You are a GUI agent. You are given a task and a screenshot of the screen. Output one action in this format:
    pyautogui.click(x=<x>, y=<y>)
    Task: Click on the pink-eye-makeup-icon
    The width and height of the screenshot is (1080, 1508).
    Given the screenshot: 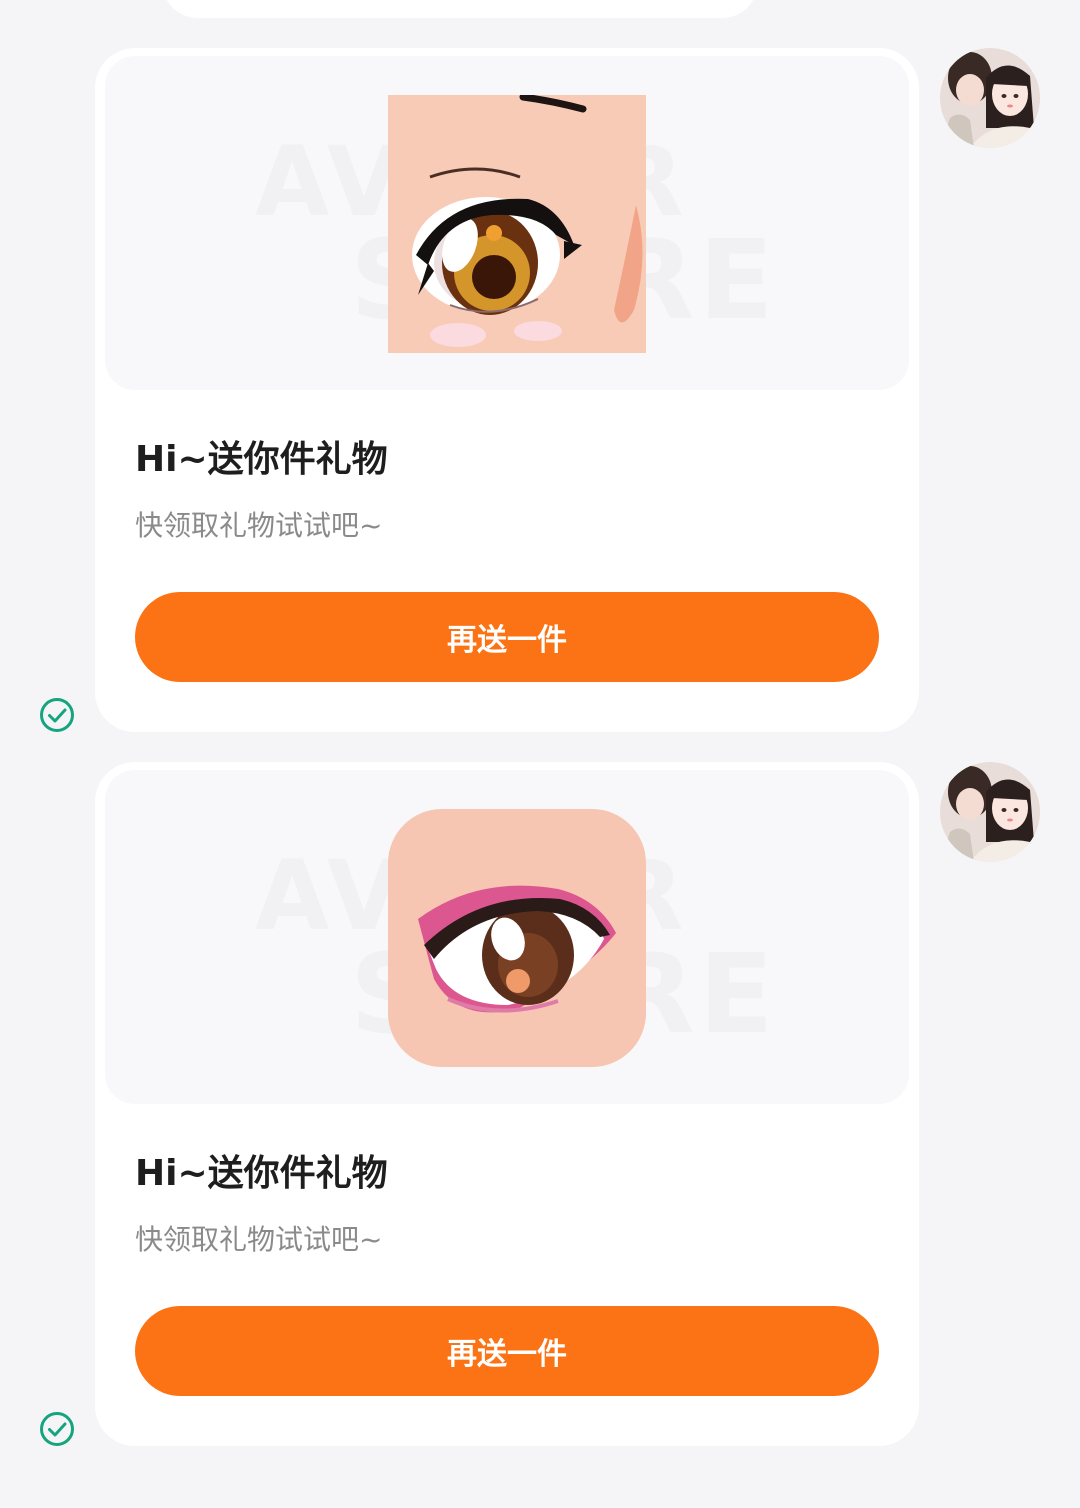 What is the action you would take?
    pyautogui.click(x=517, y=938)
    